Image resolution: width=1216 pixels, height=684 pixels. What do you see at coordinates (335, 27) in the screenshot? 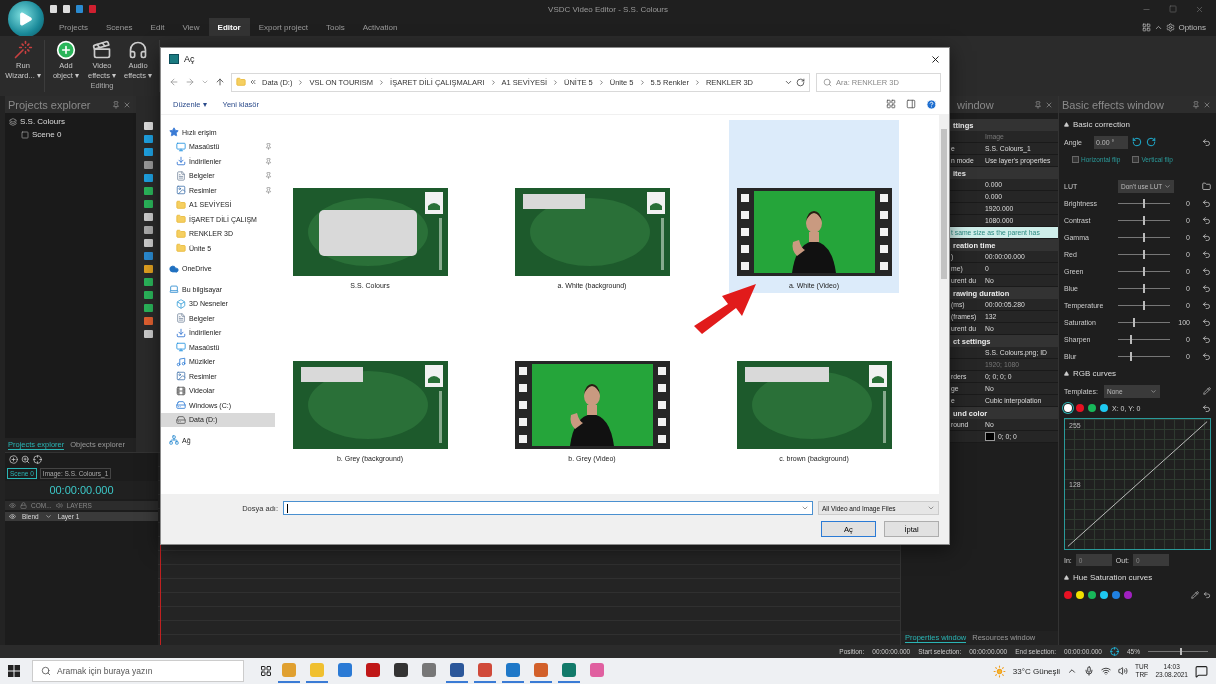
I see `menu-tab: Tools` at bounding box center [335, 27].